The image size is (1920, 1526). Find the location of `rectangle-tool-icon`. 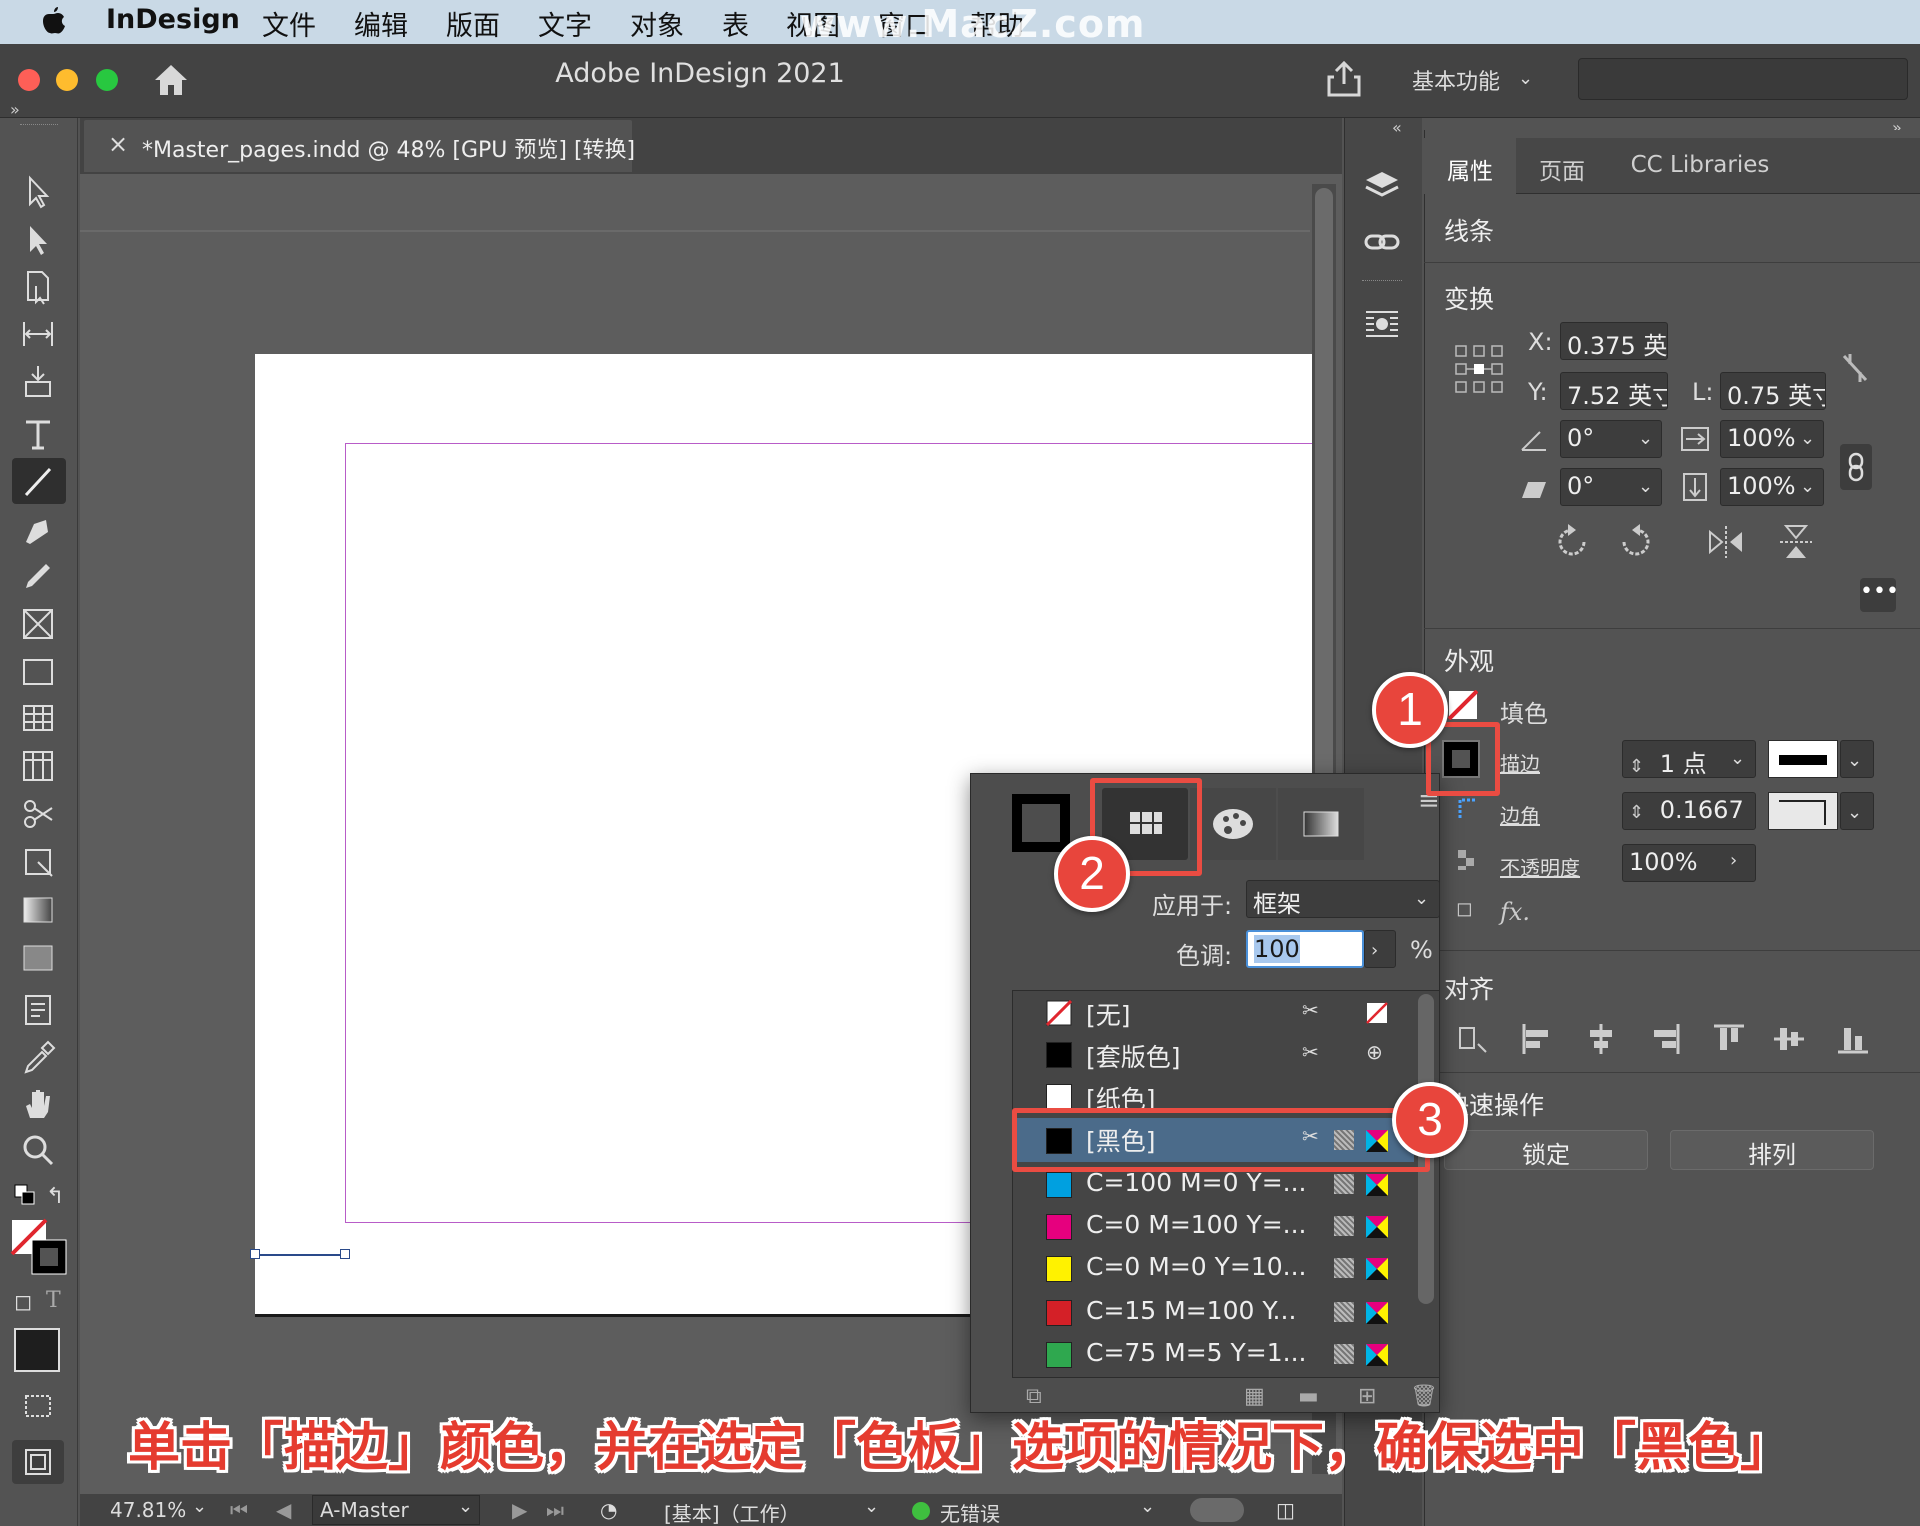

rectangle-tool-icon is located at coordinates (39, 672).